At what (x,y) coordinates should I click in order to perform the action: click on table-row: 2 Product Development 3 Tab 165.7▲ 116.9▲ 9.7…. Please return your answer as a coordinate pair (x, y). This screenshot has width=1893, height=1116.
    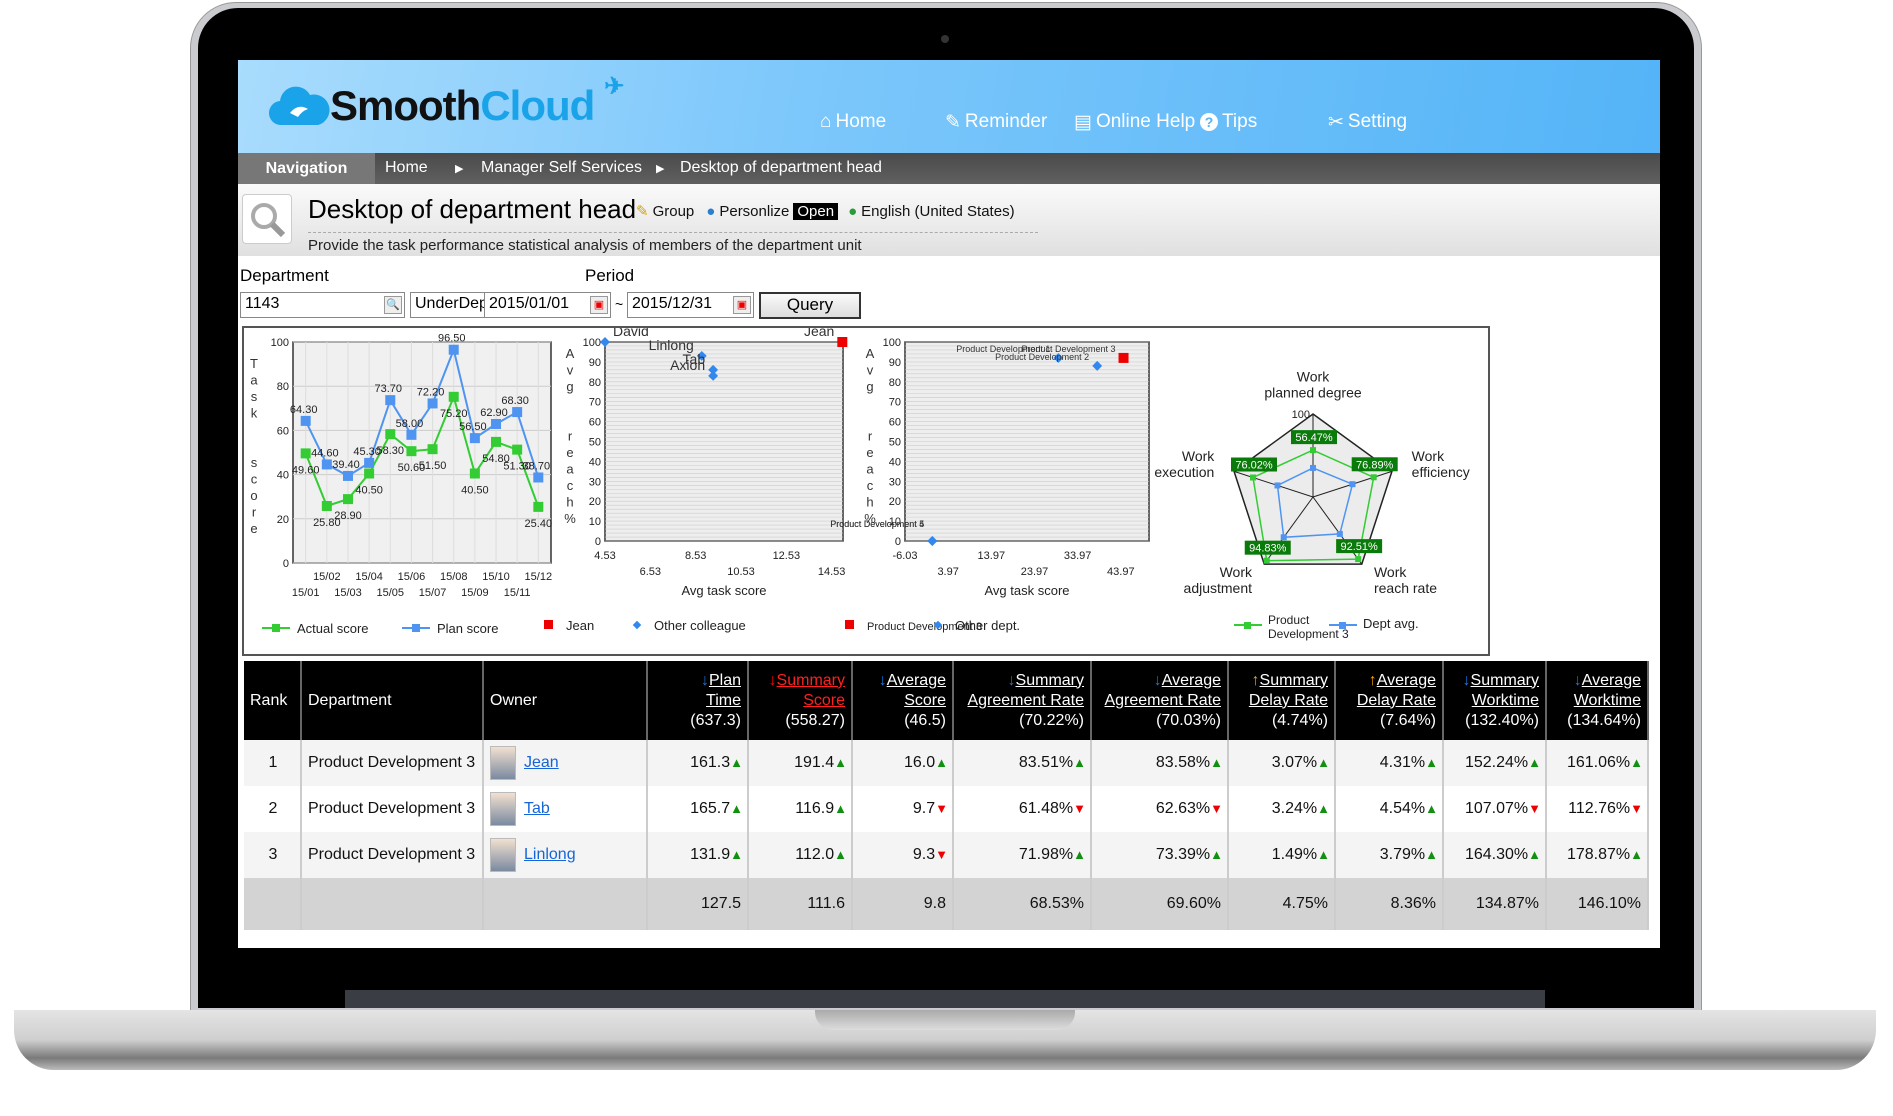
    Looking at the image, I should click on (946, 809).